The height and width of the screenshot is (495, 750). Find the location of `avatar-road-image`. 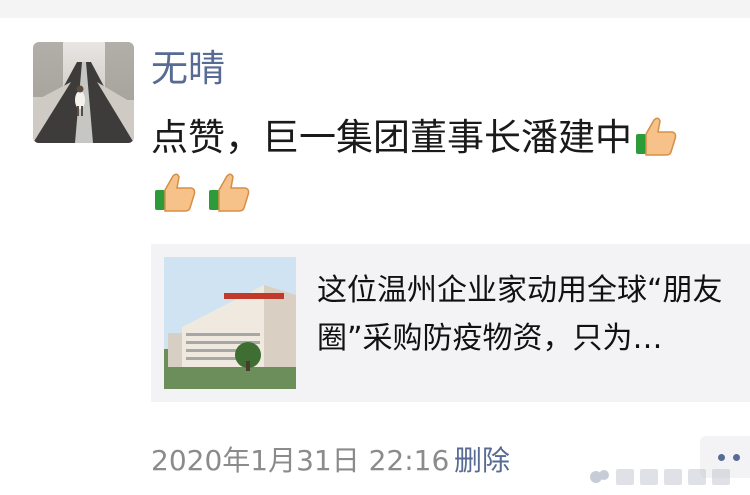

avatar-road-image is located at coordinates (83, 92).